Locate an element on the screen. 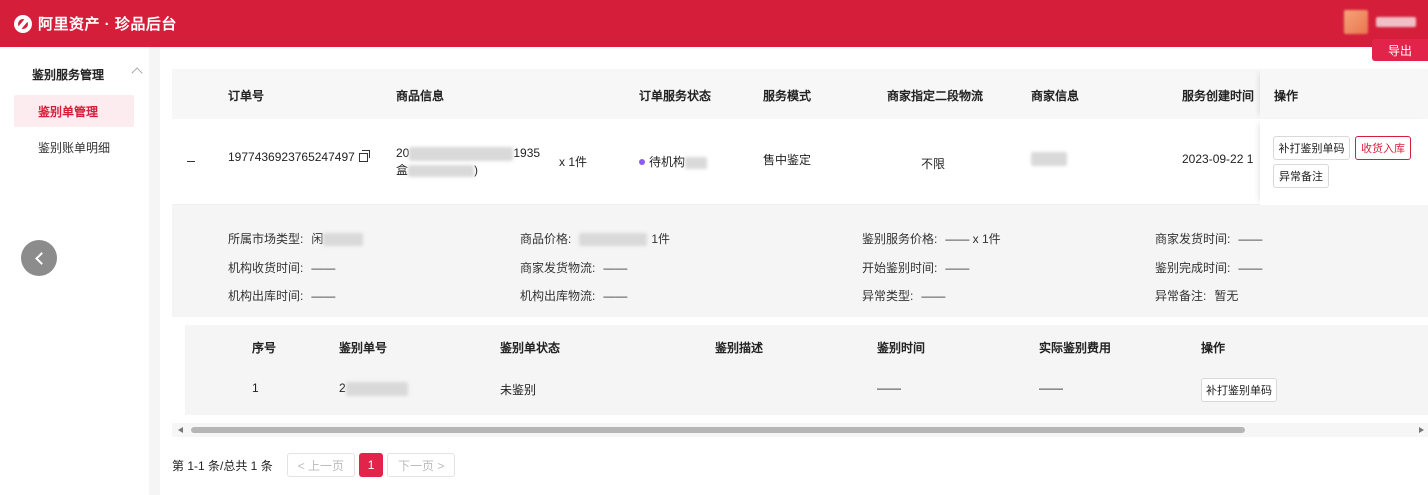 This screenshot has width=1428, height=495. sidebar-item-appraisal-bills: 鉴别账单明细 is located at coordinates (74, 147).